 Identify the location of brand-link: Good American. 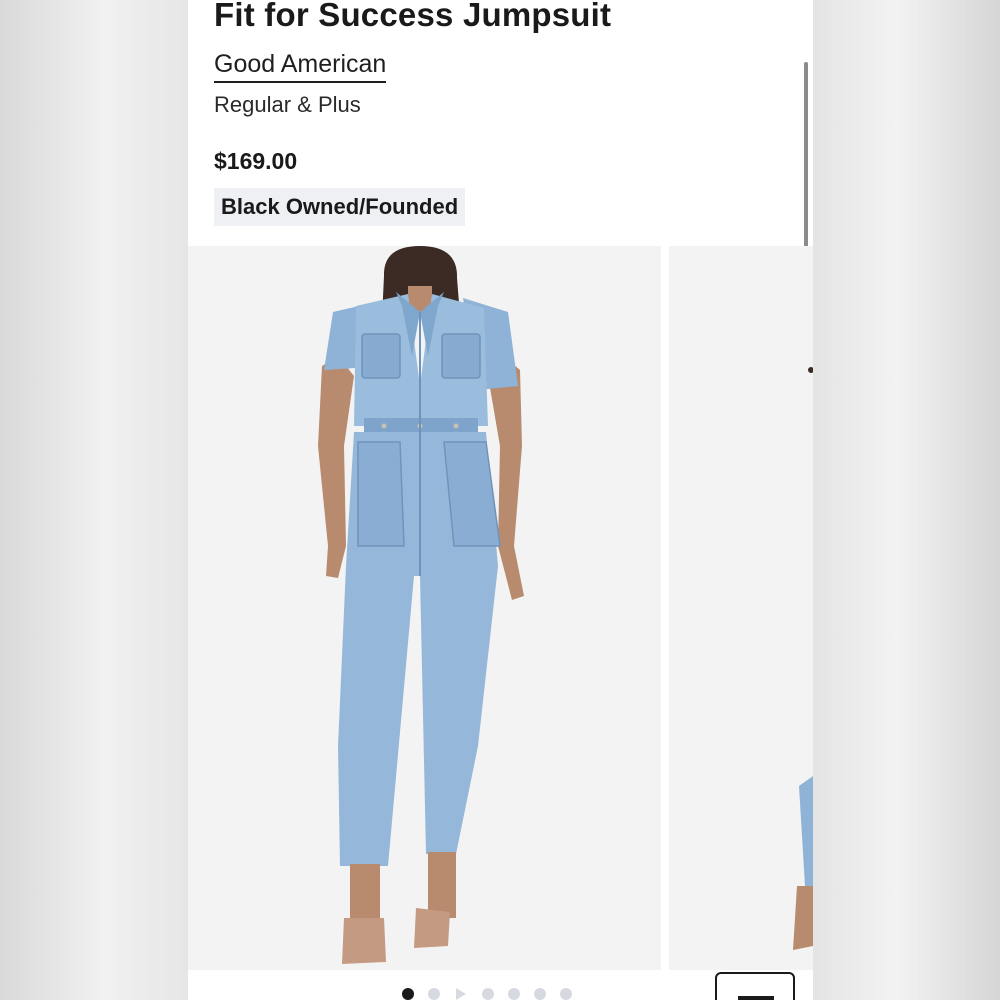
(300, 66).